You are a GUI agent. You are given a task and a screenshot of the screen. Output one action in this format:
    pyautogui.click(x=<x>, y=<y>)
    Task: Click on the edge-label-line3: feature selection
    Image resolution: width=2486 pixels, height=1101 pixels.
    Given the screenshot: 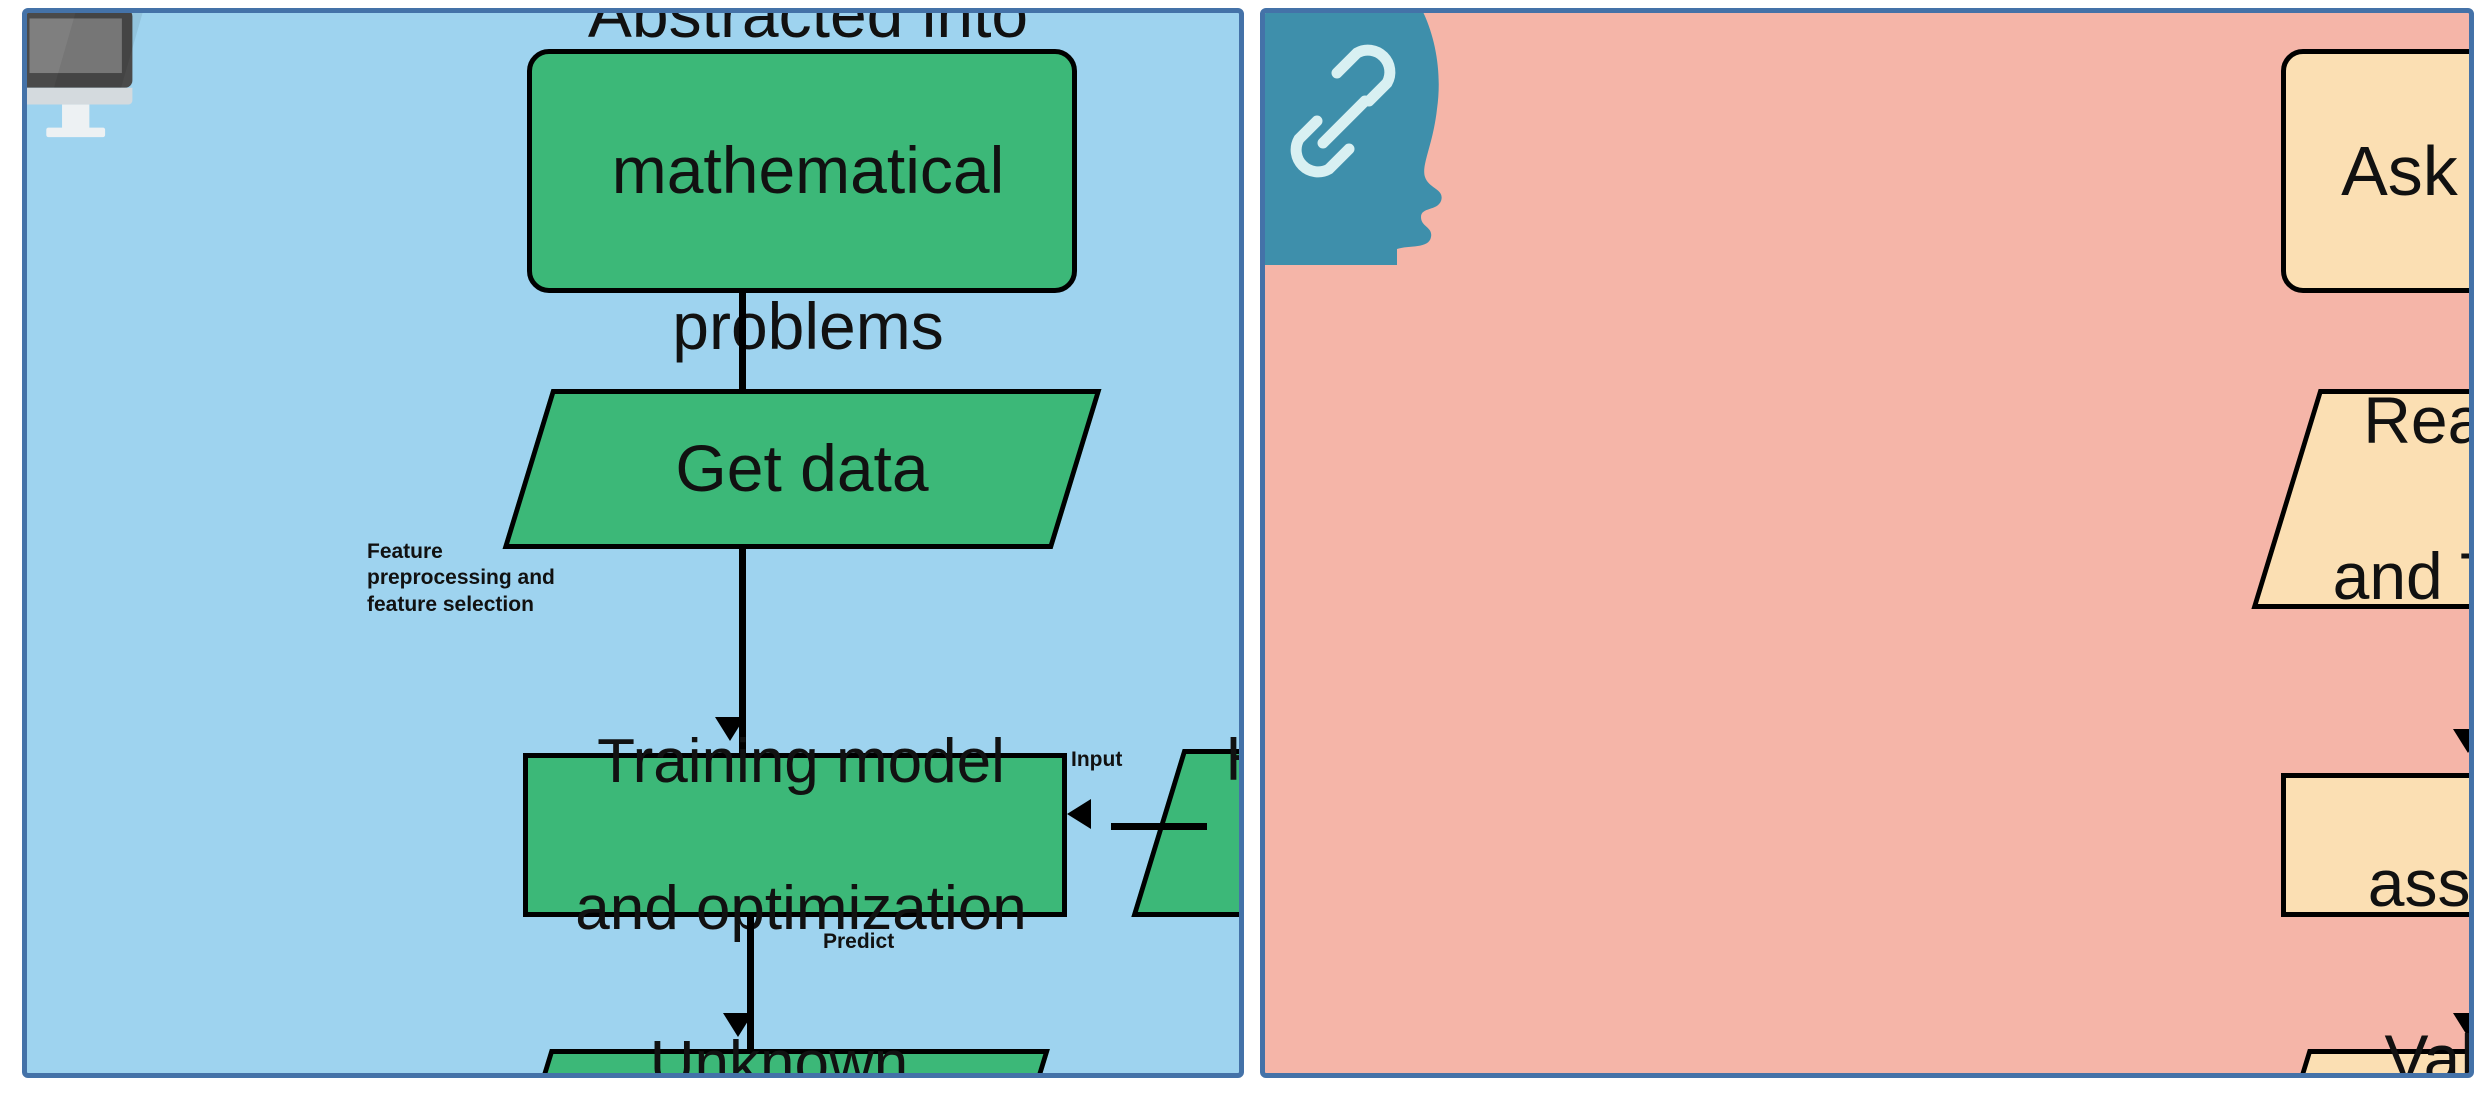 What is the action you would take?
    pyautogui.click(x=450, y=604)
    